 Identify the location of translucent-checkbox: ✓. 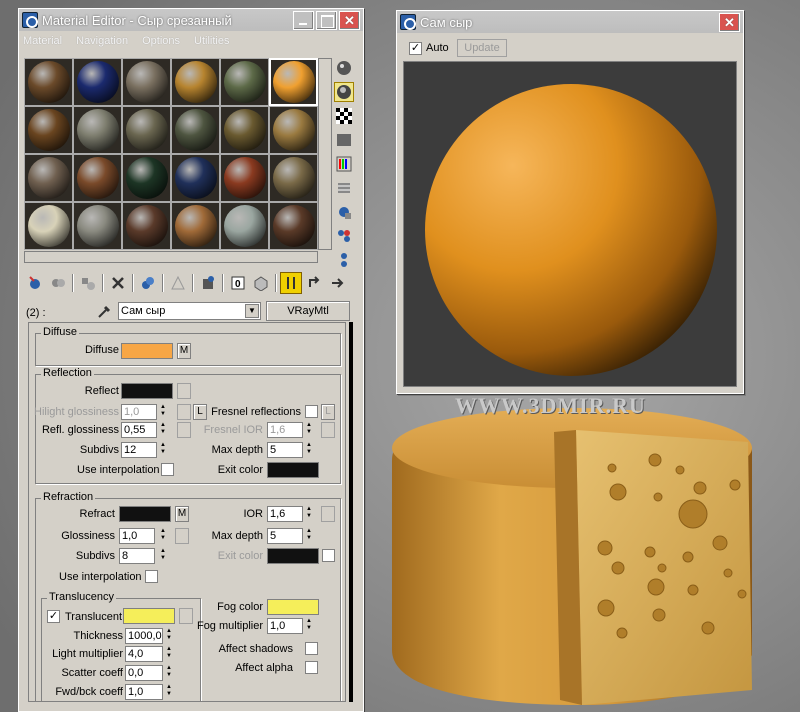
(53, 616).